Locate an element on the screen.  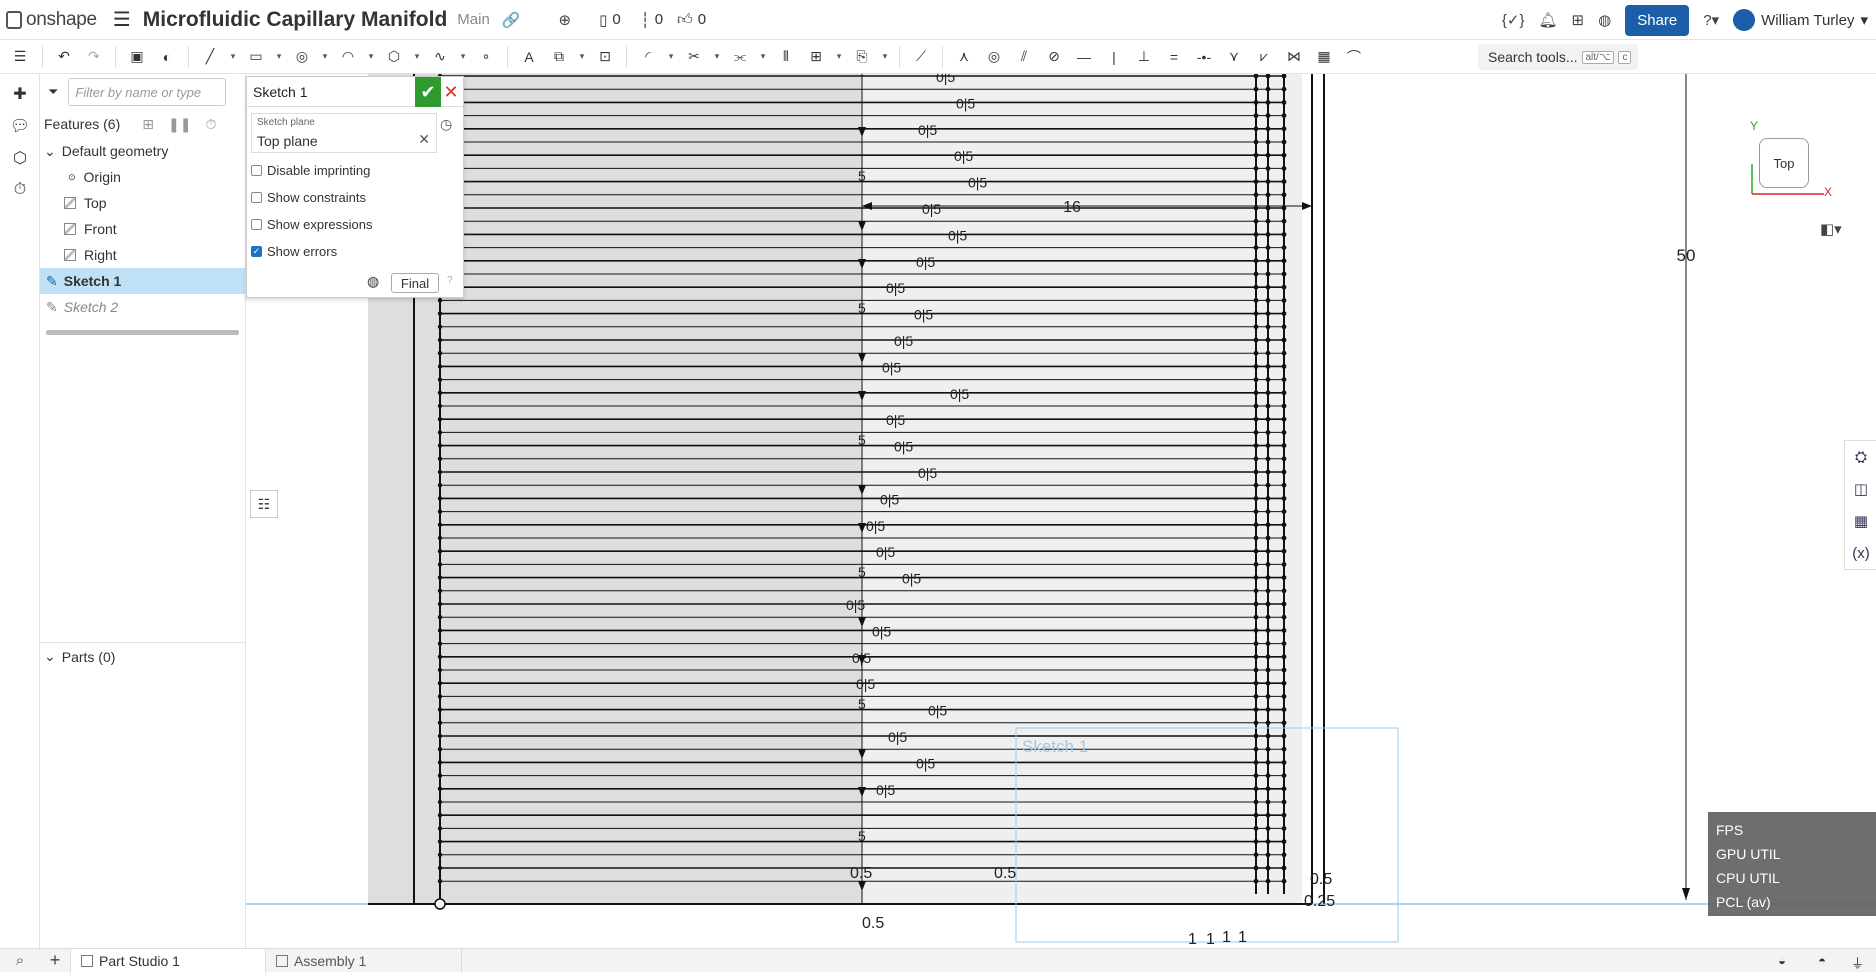
viewcube-top-face: Top is located at coordinates (1784, 163).